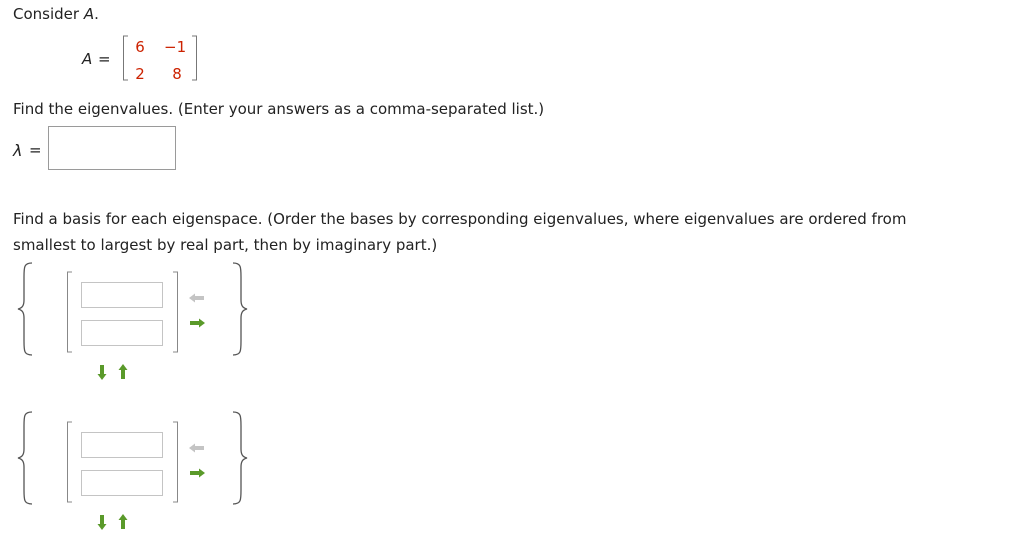 This screenshot has width=1024, height=554. I want to click on basis-1-vector-left-bracket, so click(69, 312).